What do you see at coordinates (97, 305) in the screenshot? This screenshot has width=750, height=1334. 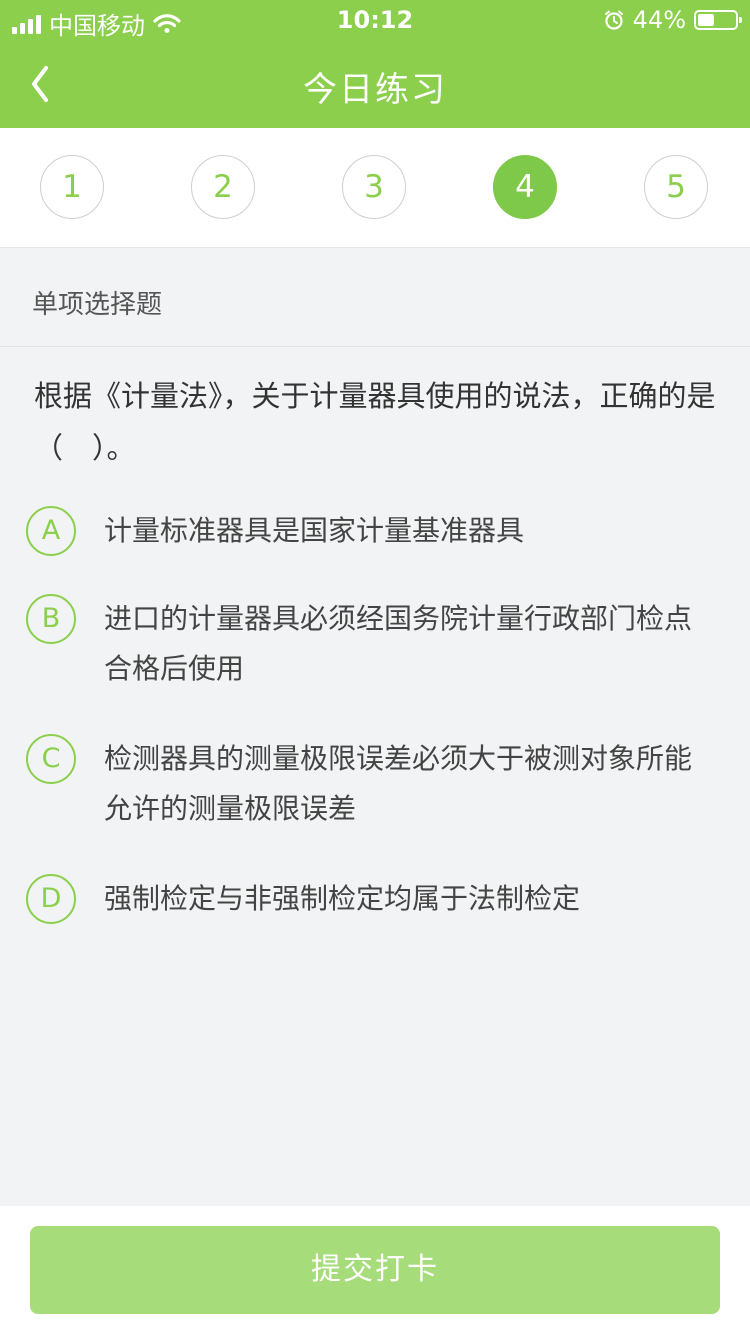 I see `question-type-label: 单项选择题` at bounding box center [97, 305].